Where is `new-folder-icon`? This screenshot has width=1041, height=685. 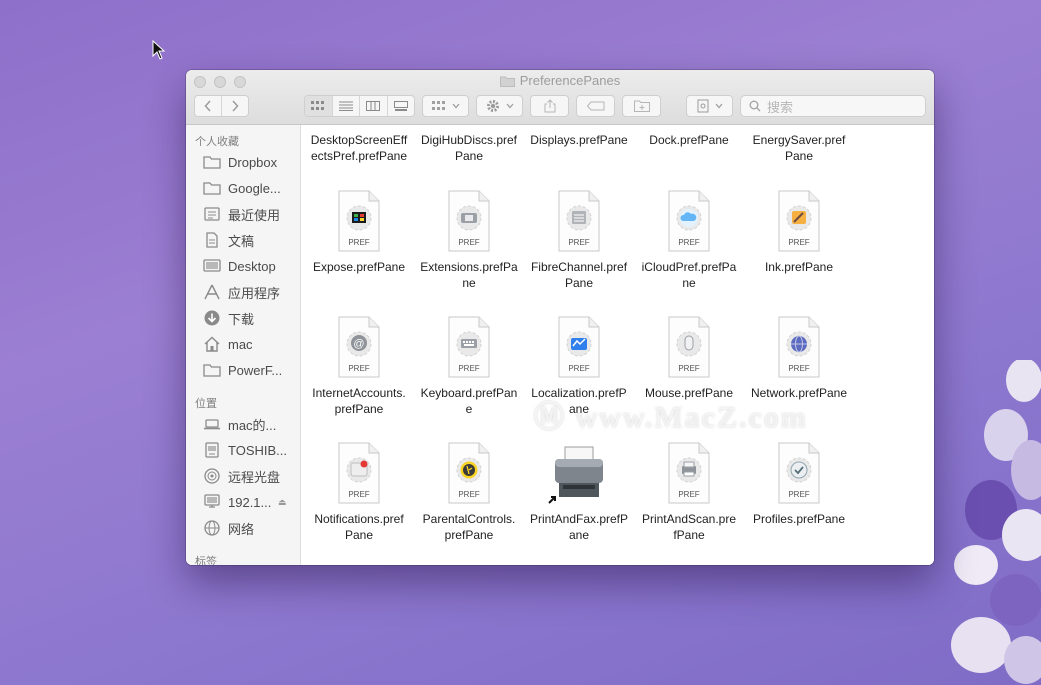 new-folder-icon is located at coordinates (641, 106).